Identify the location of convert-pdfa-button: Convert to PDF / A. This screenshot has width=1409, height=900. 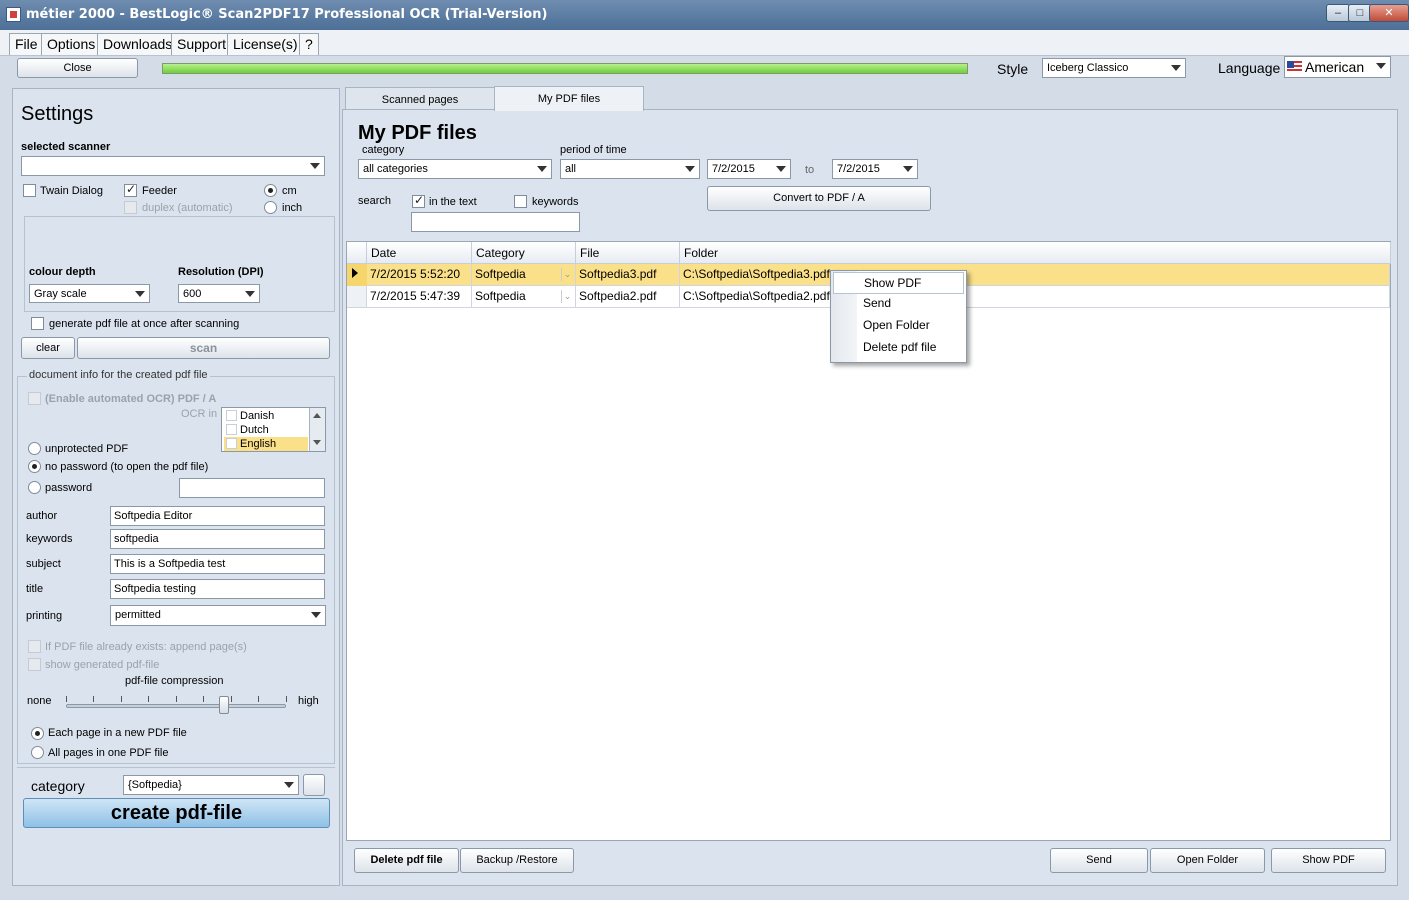
(819, 198).